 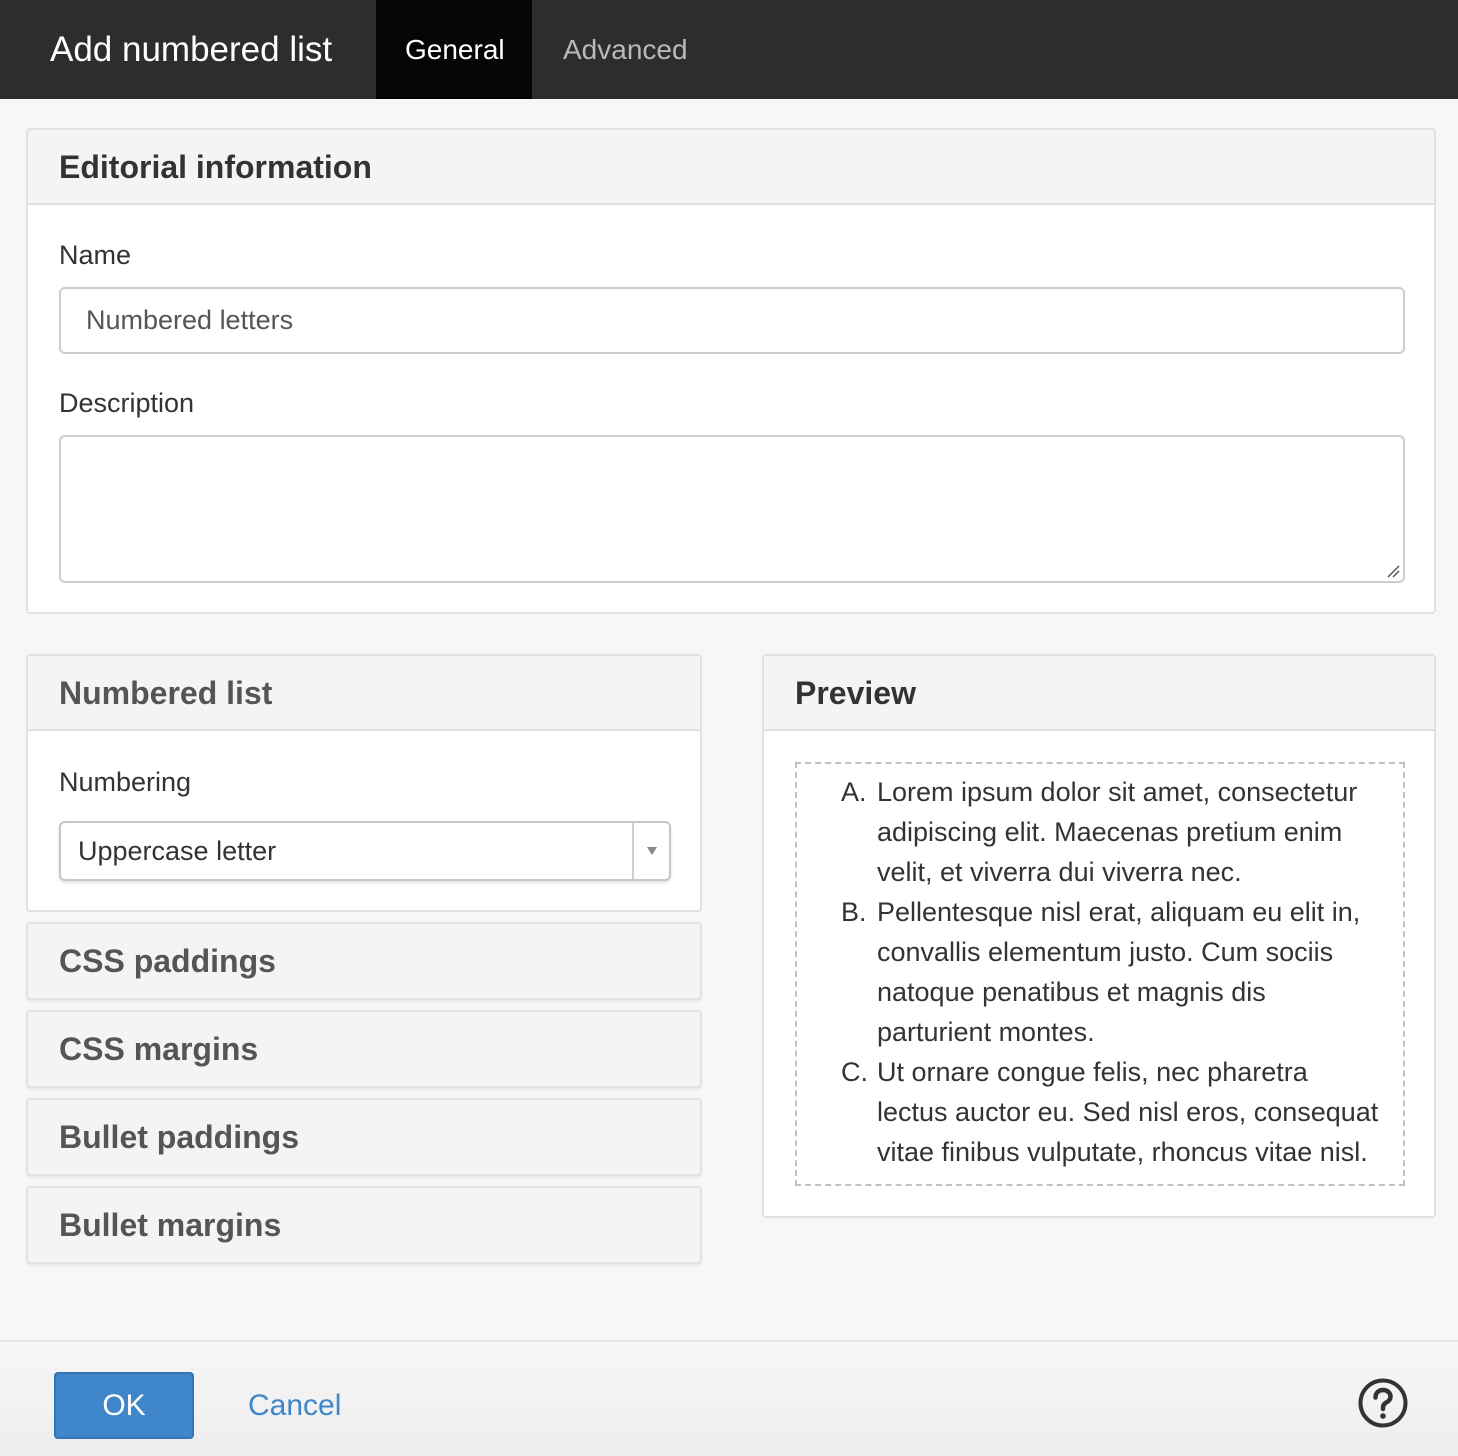 What do you see at coordinates (732, 320) in the screenshot?
I see `name-input` at bounding box center [732, 320].